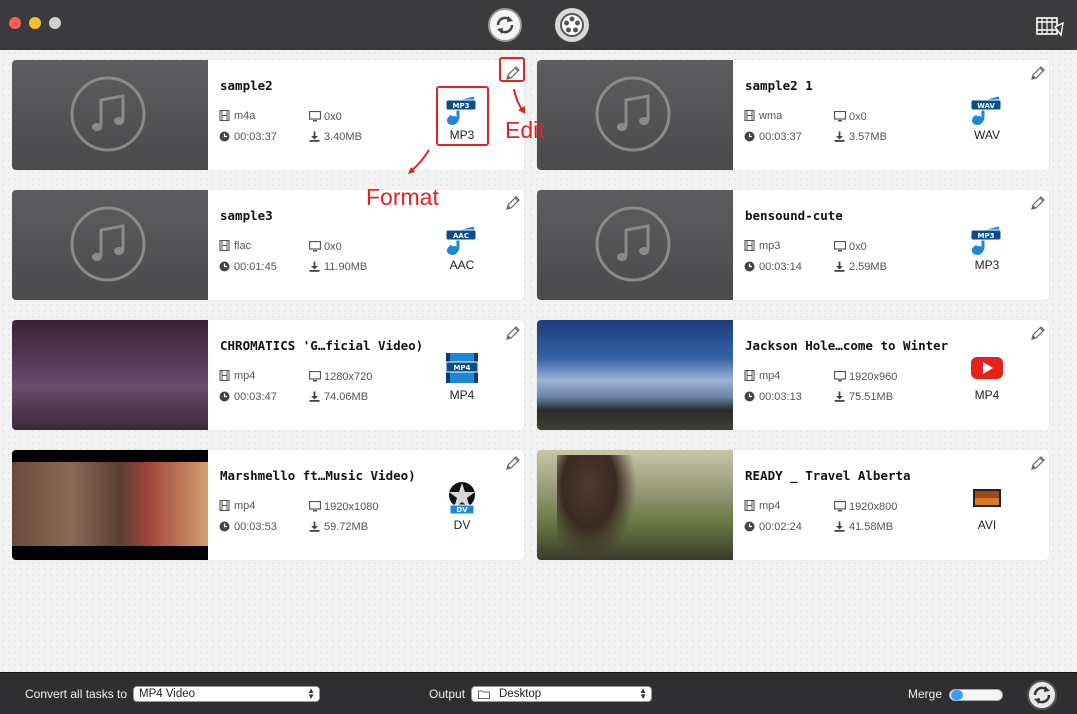 The image size is (1077, 714). I want to click on toggle-knob, so click(957, 695).